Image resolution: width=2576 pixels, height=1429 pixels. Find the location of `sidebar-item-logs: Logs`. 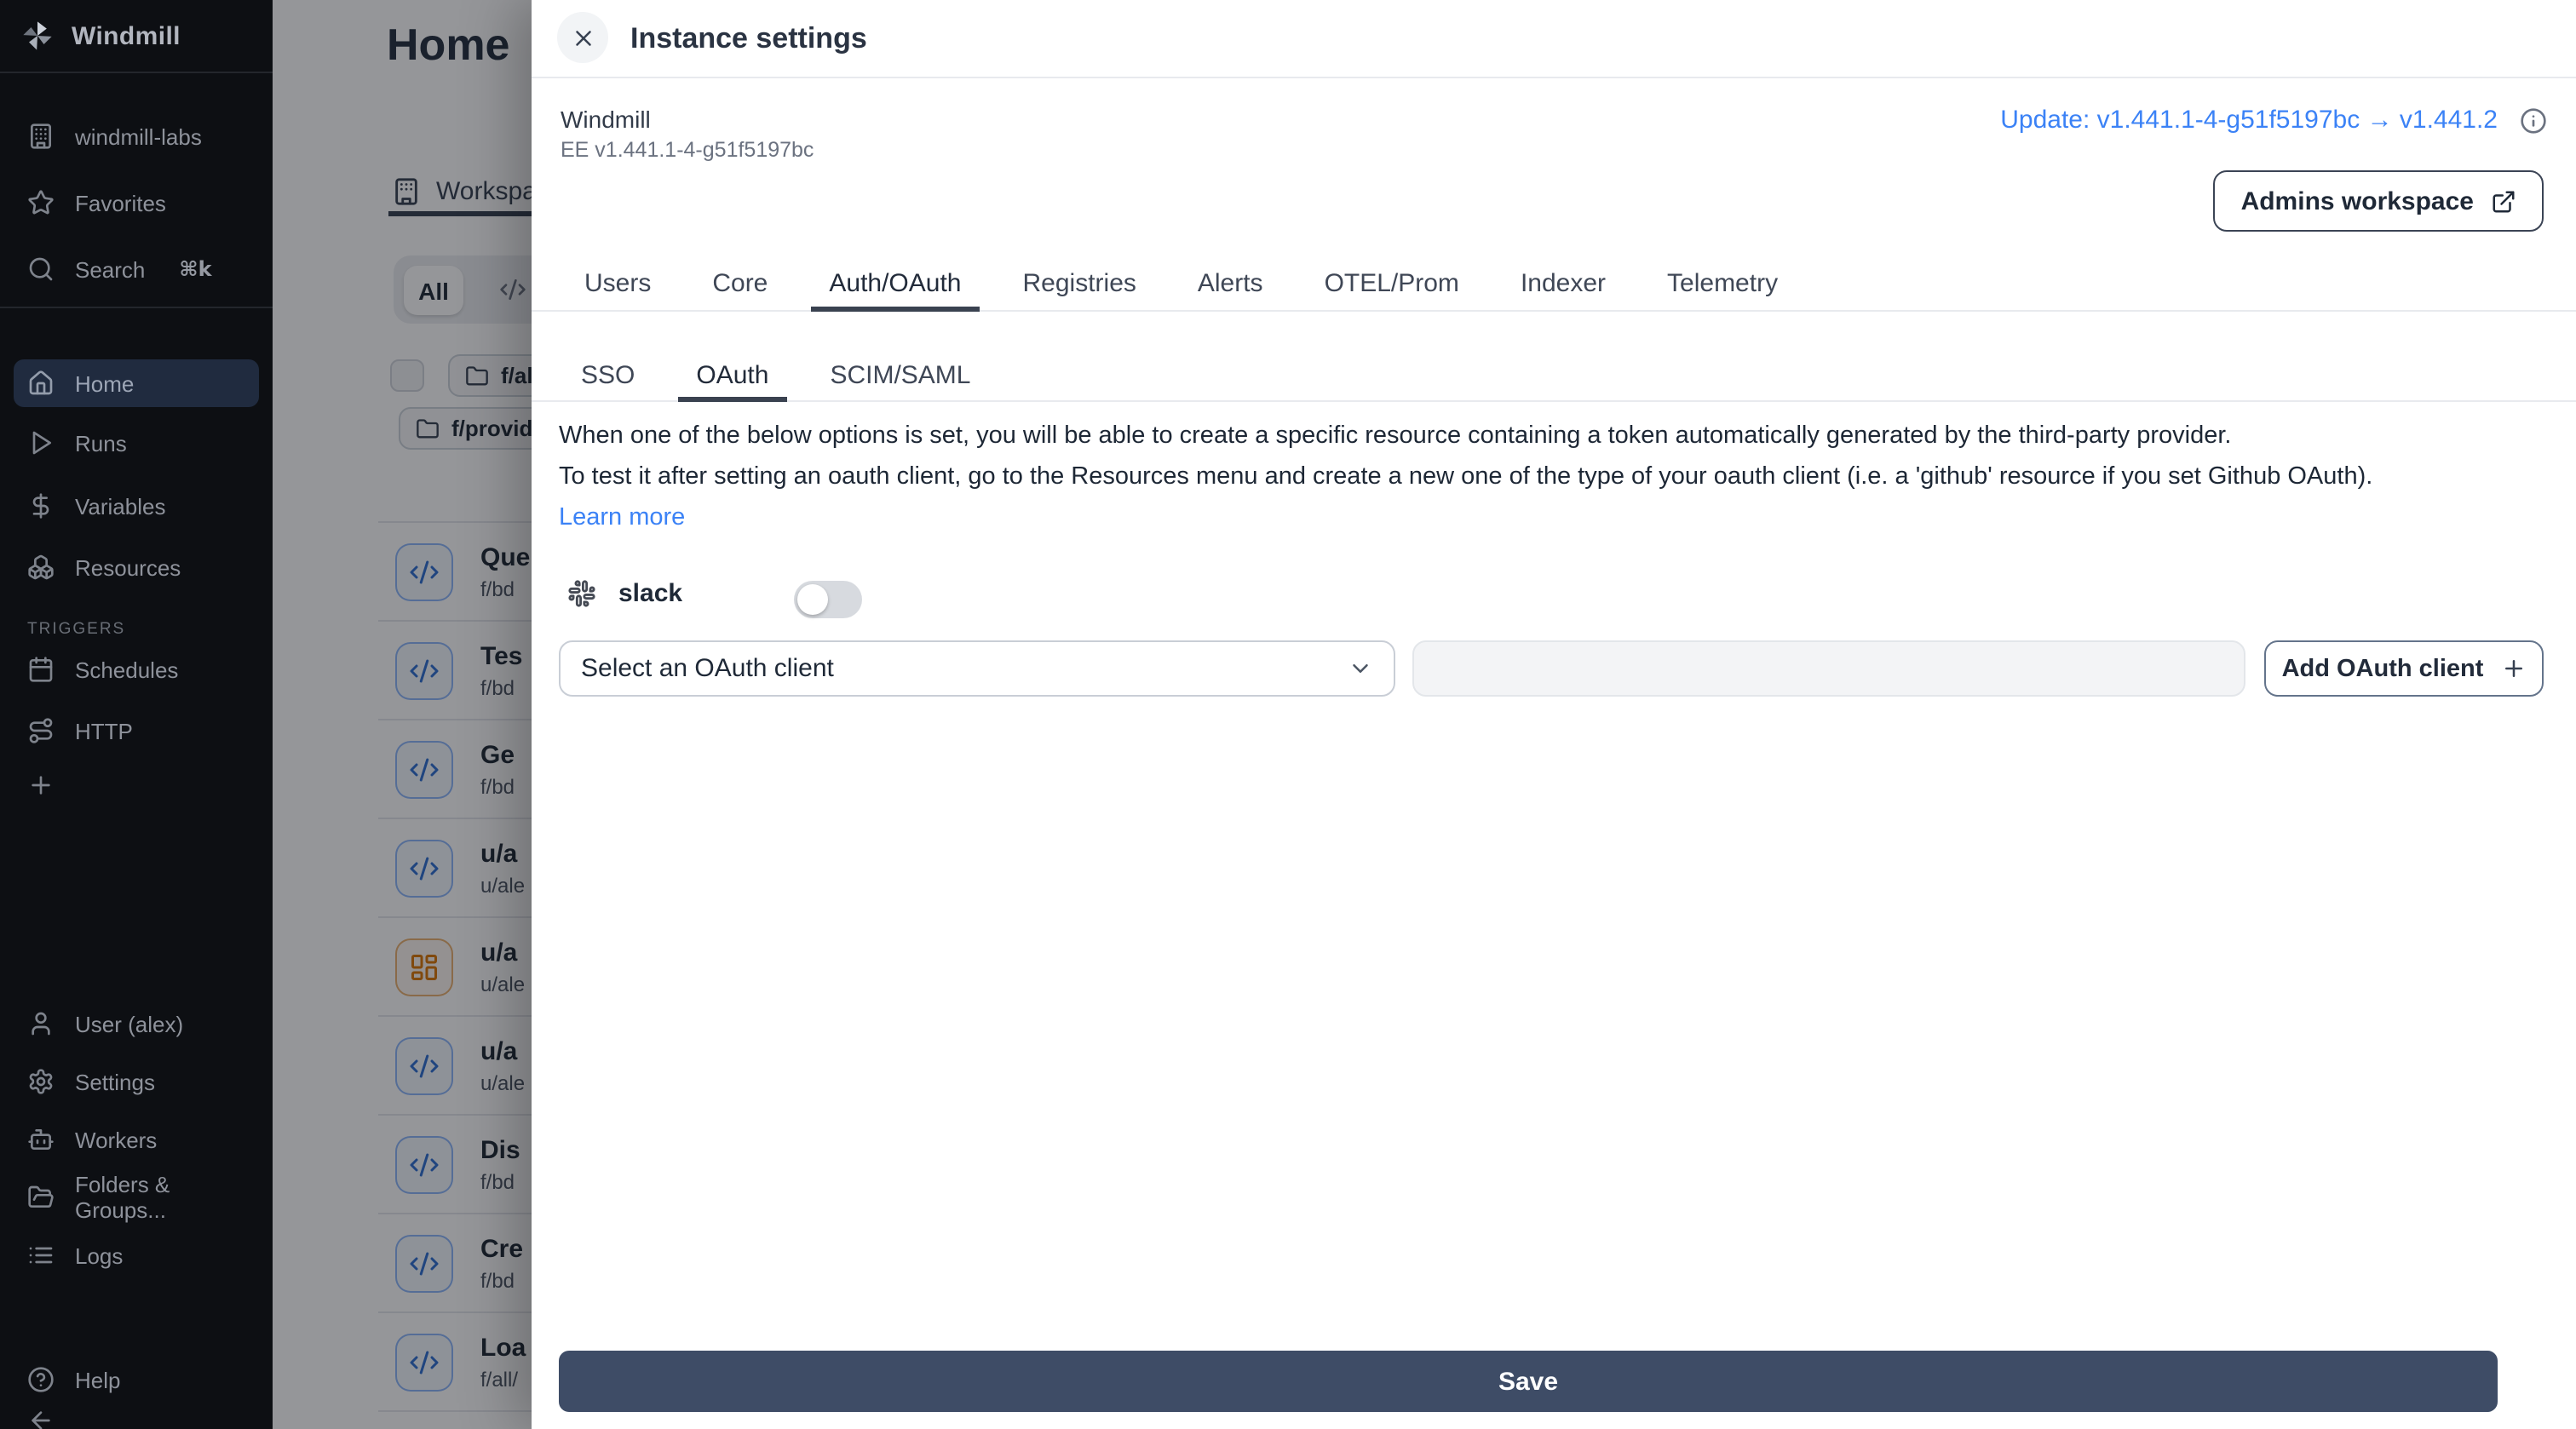

sidebar-item-logs: Logs is located at coordinates (136, 1255).